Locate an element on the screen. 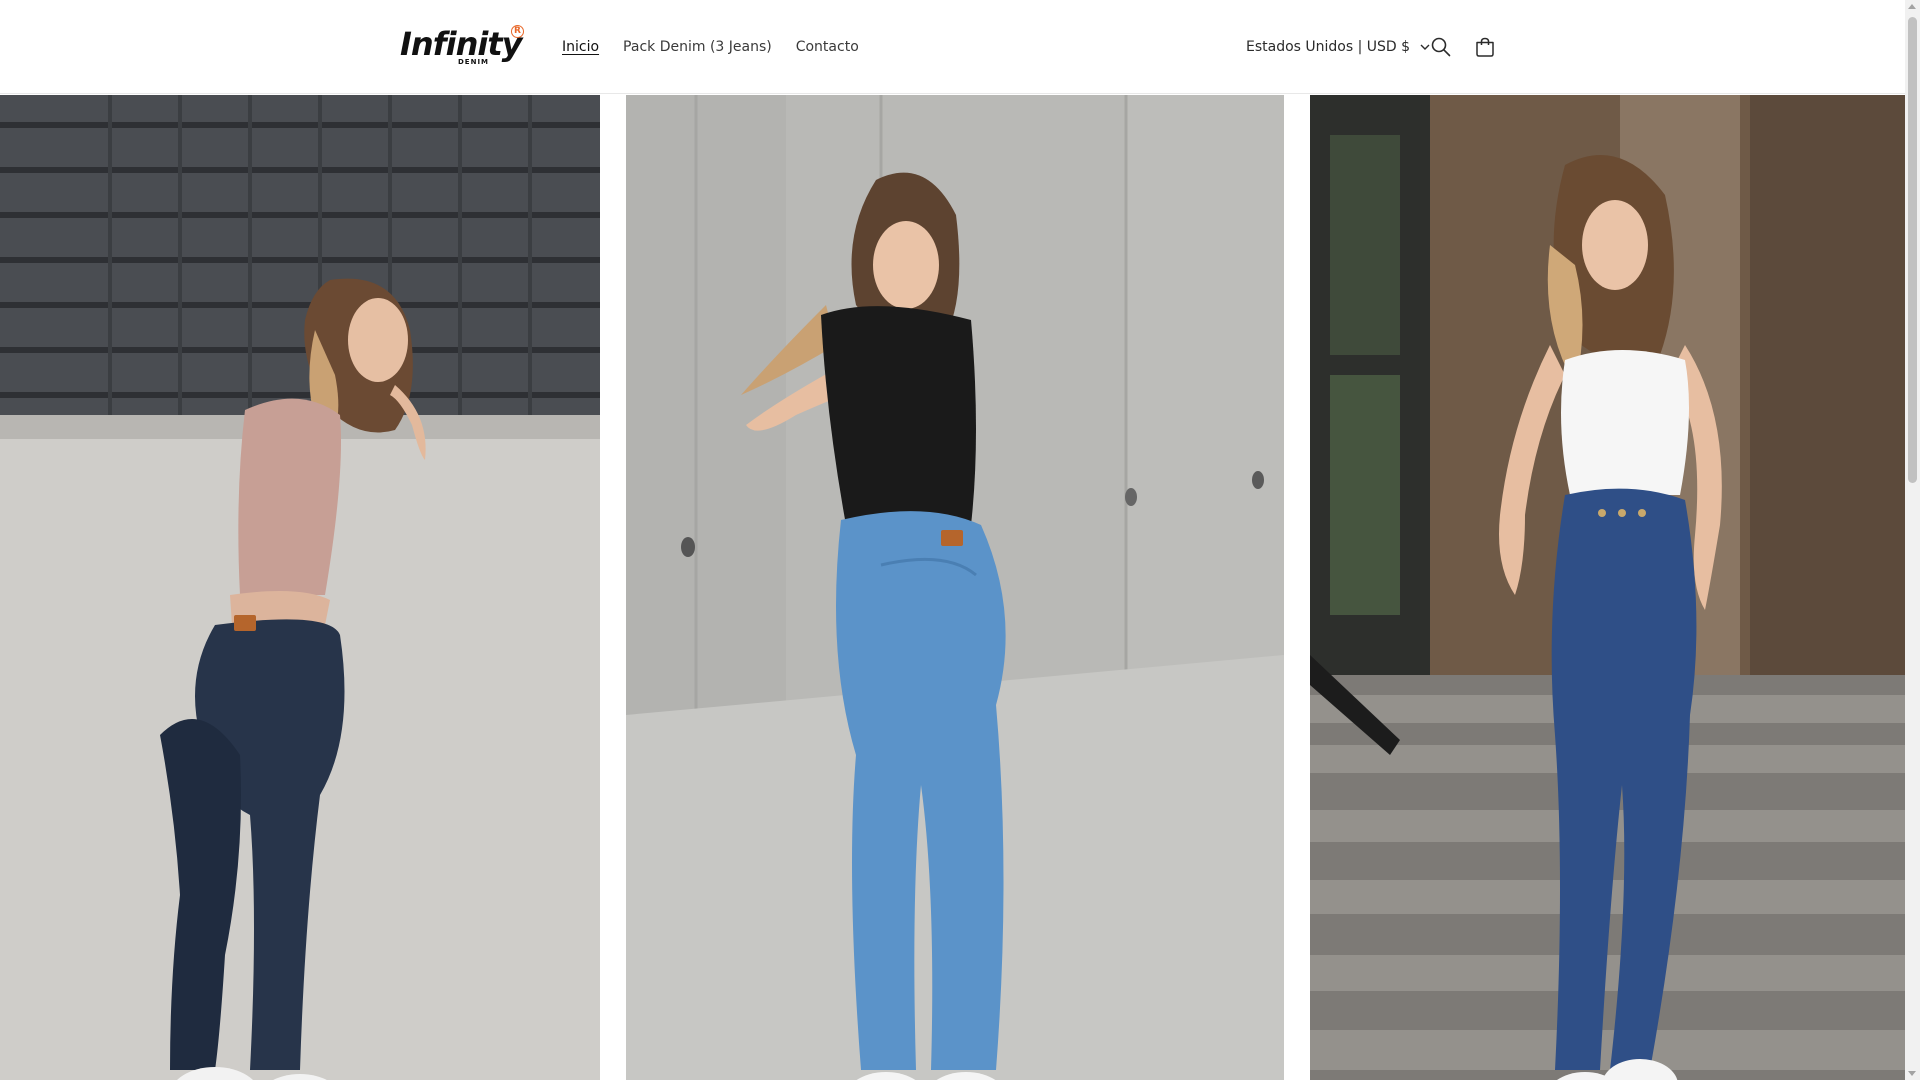 This screenshot has height=1080, width=1920. scroll-up-arrow-icon is located at coordinates (1912, 6).